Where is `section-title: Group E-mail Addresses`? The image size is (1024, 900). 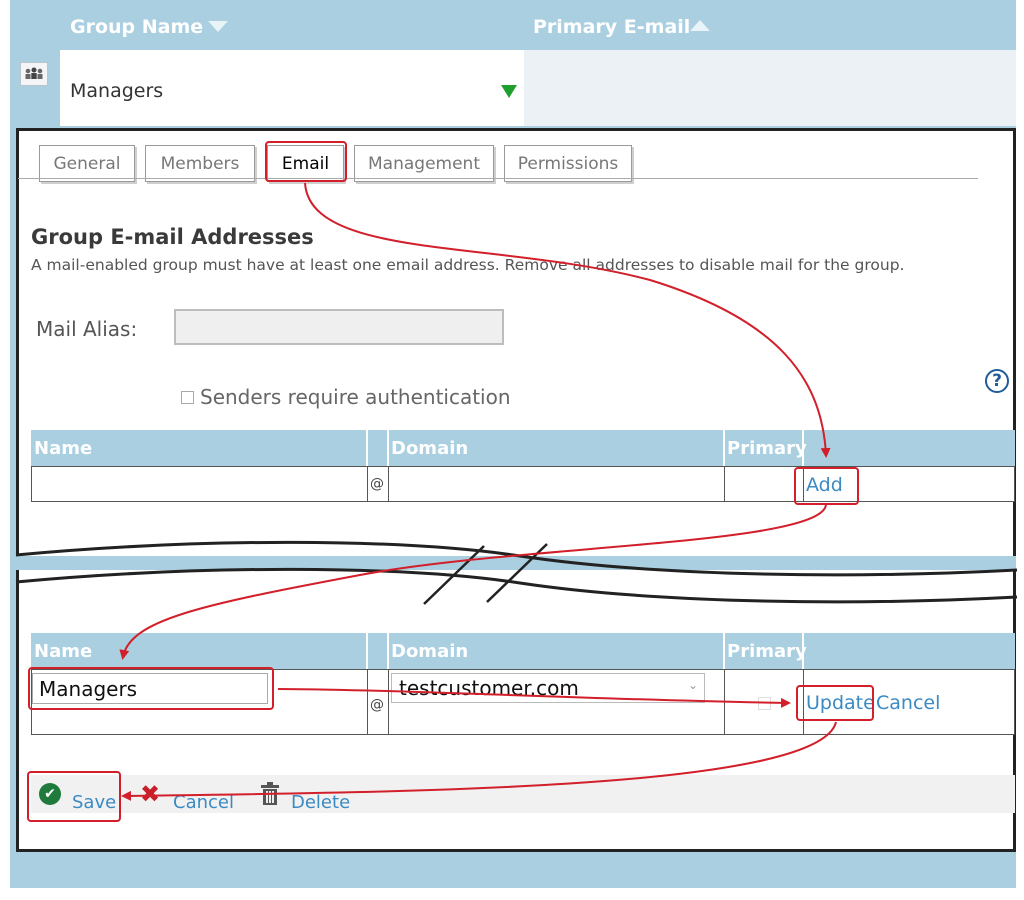
section-title: Group E-mail Addresses is located at coordinates (172, 237).